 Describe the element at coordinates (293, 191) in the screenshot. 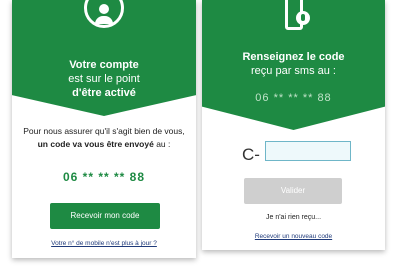

I see `validate-button: Valider` at that location.